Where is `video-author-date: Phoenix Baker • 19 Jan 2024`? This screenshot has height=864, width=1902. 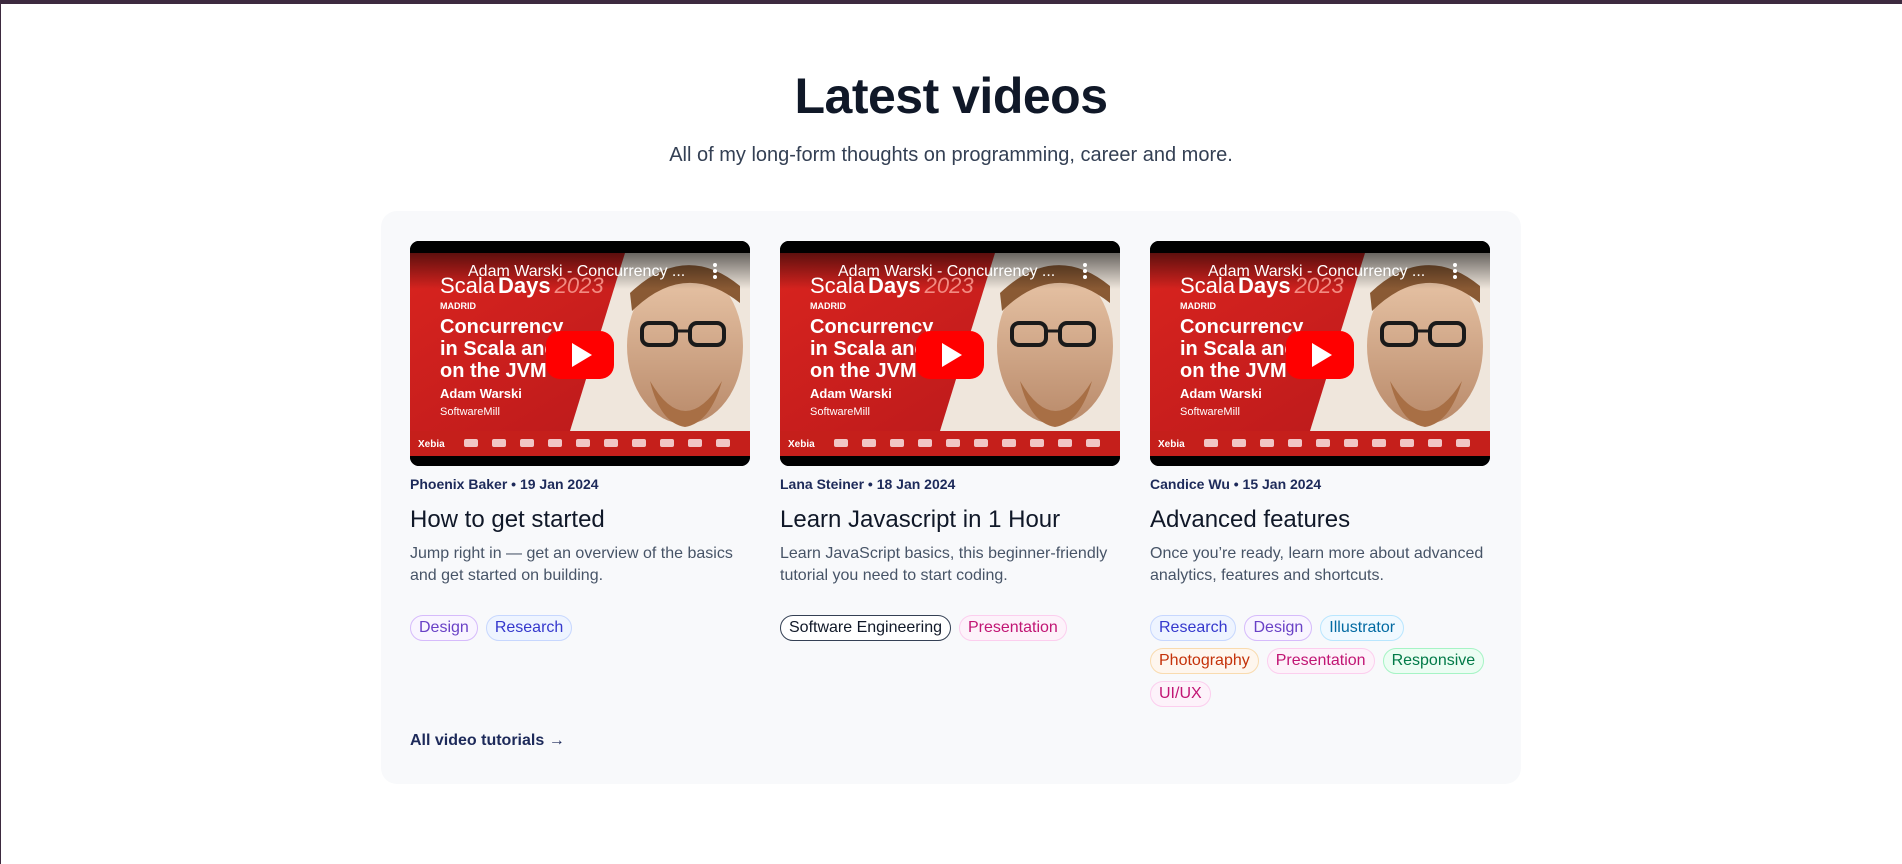
video-author-date: Phoenix Baker • 19 Jan 2024 is located at coordinates (504, 484).